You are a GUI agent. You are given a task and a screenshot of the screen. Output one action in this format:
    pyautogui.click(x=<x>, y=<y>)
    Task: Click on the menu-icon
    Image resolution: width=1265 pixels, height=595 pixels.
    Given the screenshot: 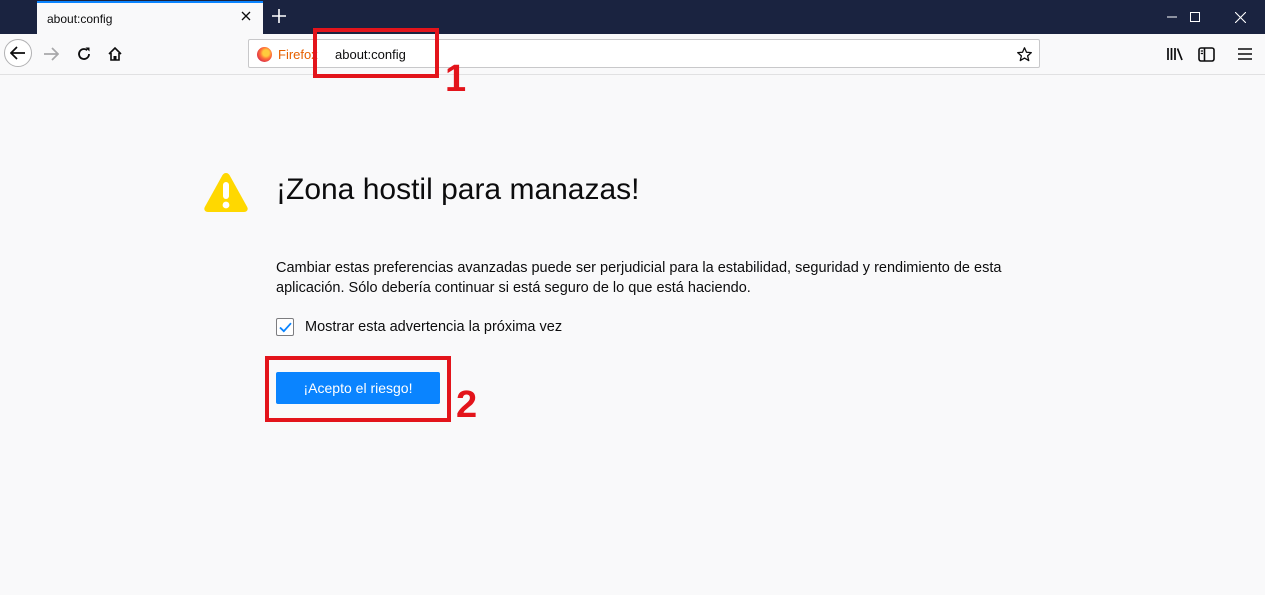 What is the action you would take?
    pyautogui.click(x=1245, y=54)
    